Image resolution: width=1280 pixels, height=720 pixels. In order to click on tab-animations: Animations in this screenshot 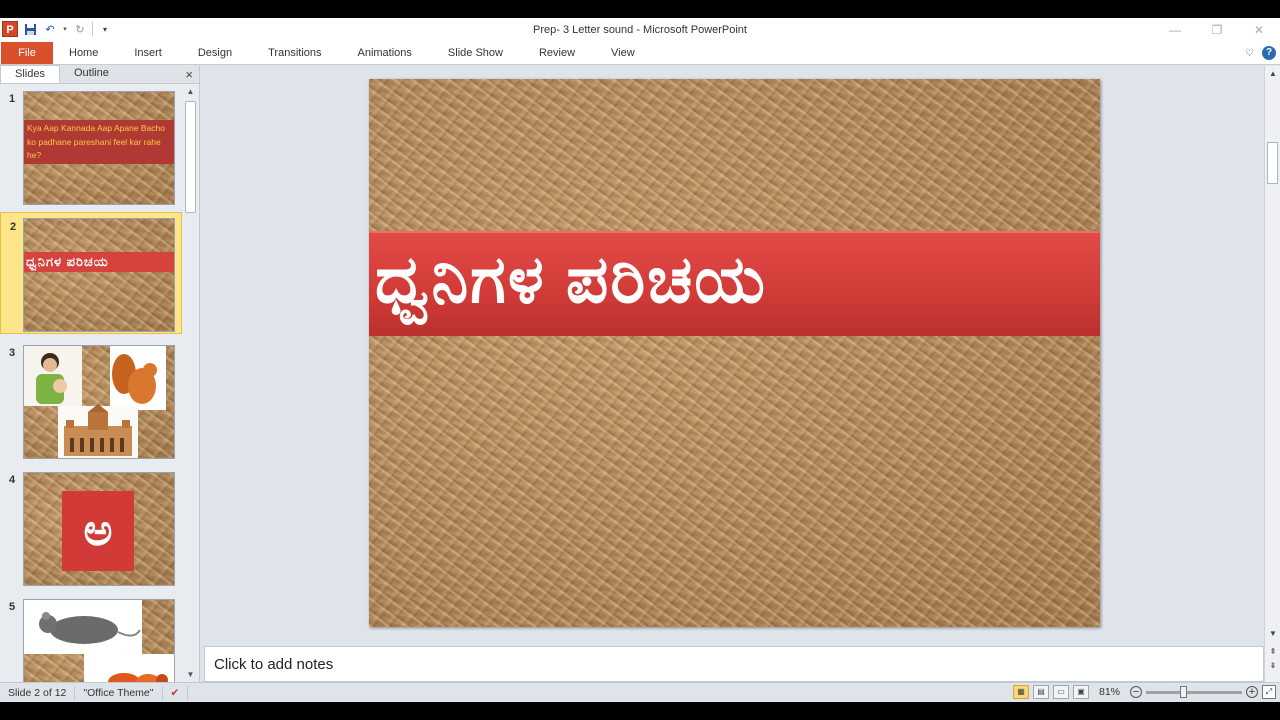, I will do `click(387, 53)`.